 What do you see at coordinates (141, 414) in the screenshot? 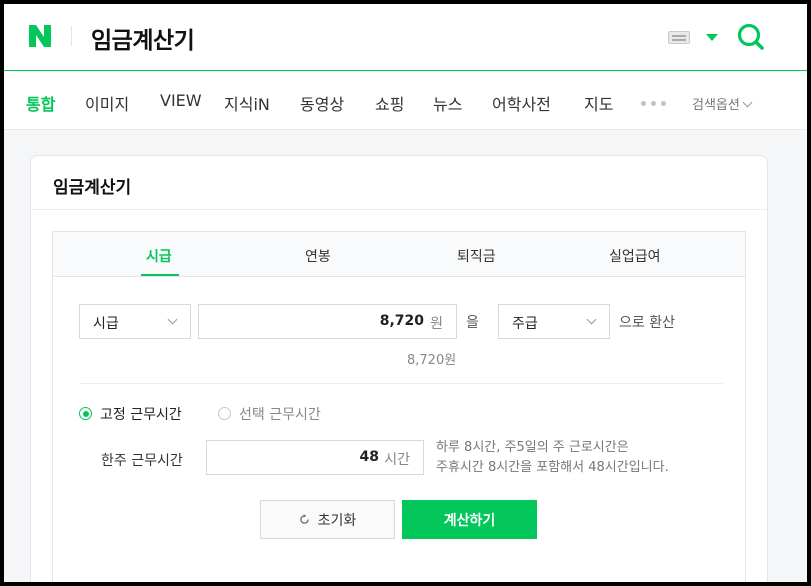
I see `fixed-hours-label: 고정 근무시간` at bounding box center [141, 414].